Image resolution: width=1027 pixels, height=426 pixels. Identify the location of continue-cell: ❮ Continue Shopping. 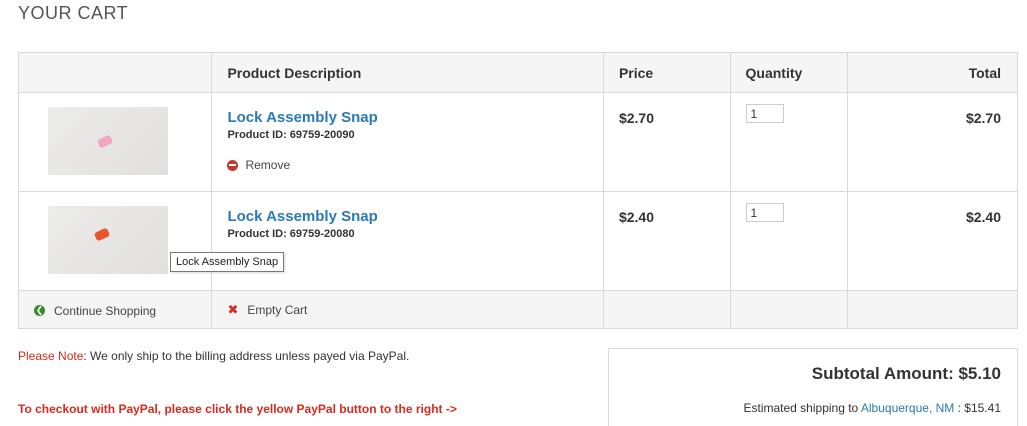
(115, 309).